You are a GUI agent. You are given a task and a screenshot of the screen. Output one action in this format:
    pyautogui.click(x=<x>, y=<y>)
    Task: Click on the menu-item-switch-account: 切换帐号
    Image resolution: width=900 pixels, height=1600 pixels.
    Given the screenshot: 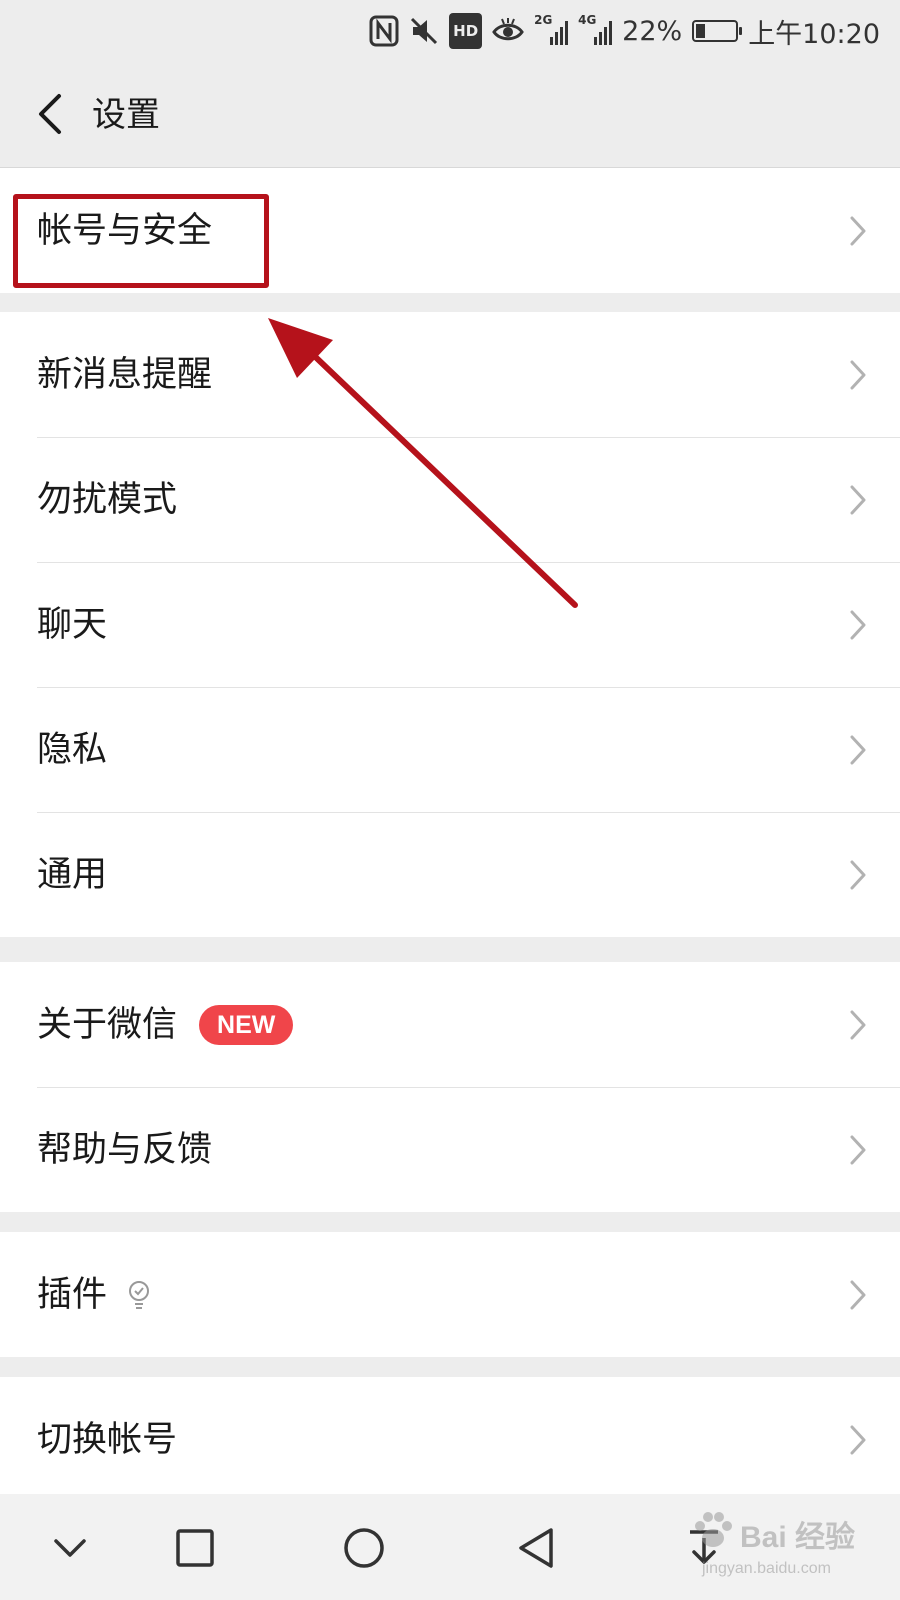 What is the action you would take?
    pyautogui.click(x=450, y=1439)
    